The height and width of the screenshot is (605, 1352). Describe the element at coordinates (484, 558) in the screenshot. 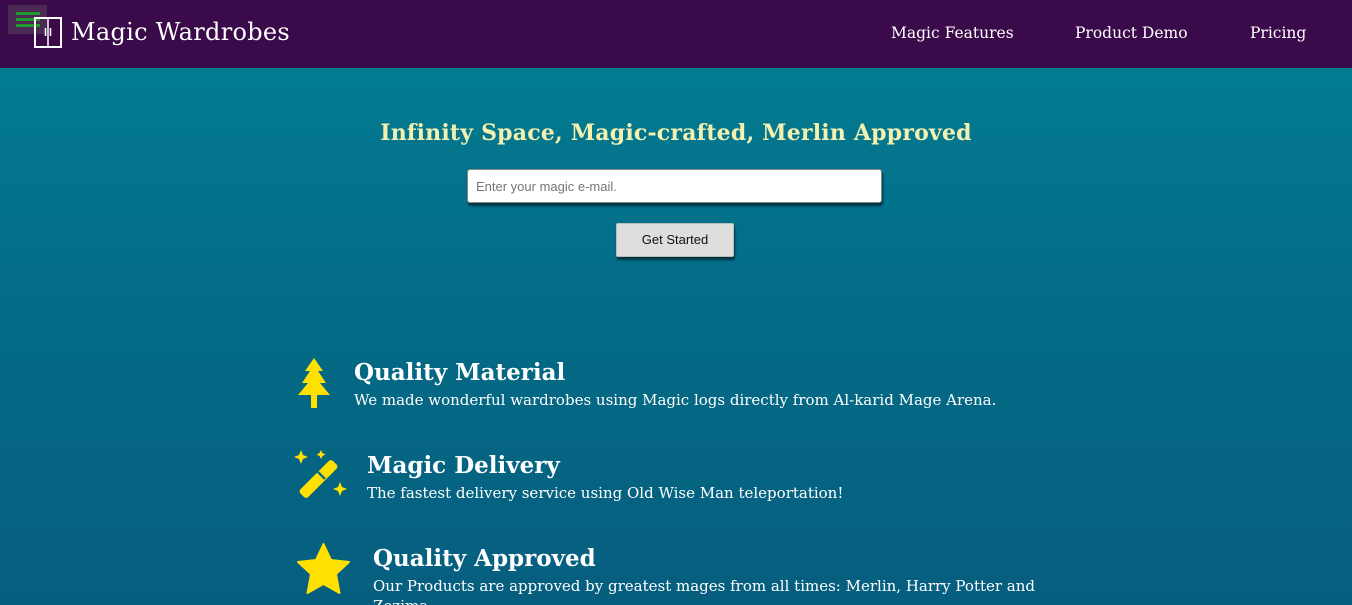

I see `feature-title: Quality Approved` at that location.